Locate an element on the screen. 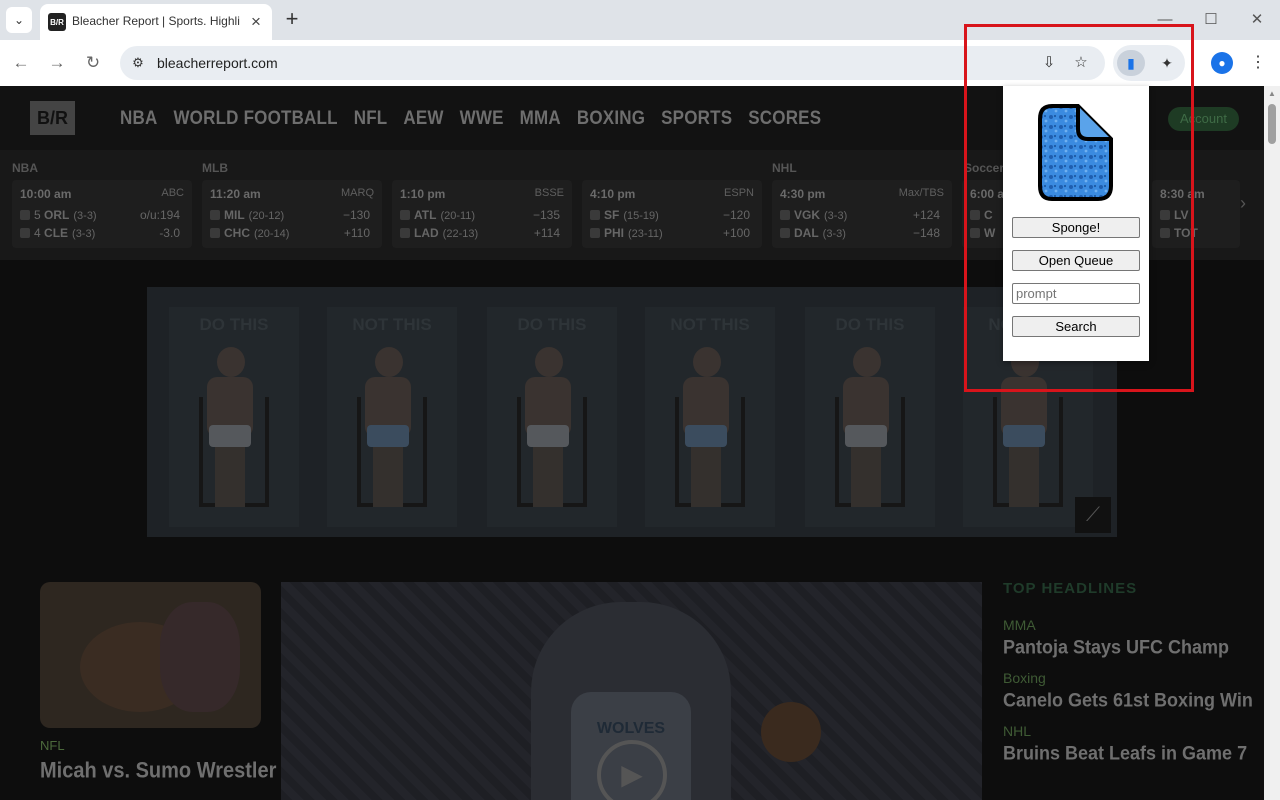 Image resolution: width=1280 pixels, height=800 pixels. close-tab-icon: × is located at coordinates (256, 22).